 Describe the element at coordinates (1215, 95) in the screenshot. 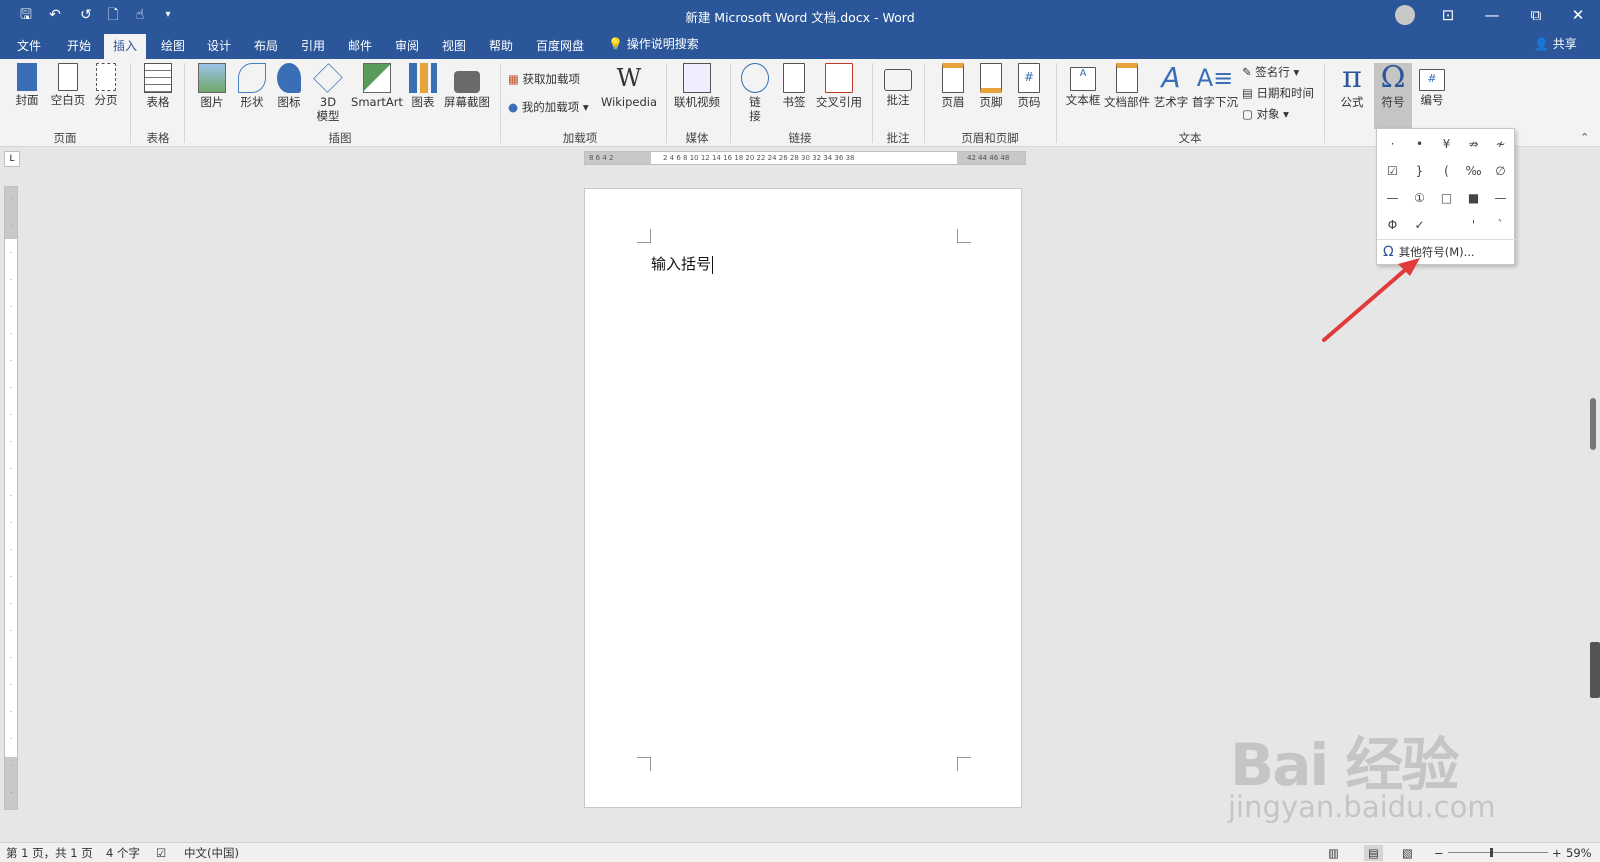

I see `drop-cap-button: A≡ 首字下沉` at that location.